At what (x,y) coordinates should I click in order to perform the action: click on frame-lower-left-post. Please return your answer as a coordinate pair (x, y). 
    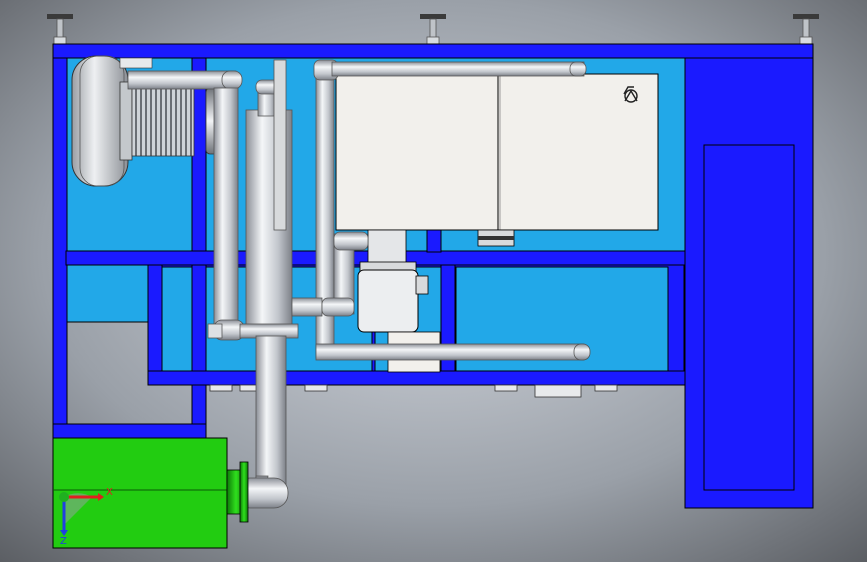
    Looking at the image, I should click on (155, 325).